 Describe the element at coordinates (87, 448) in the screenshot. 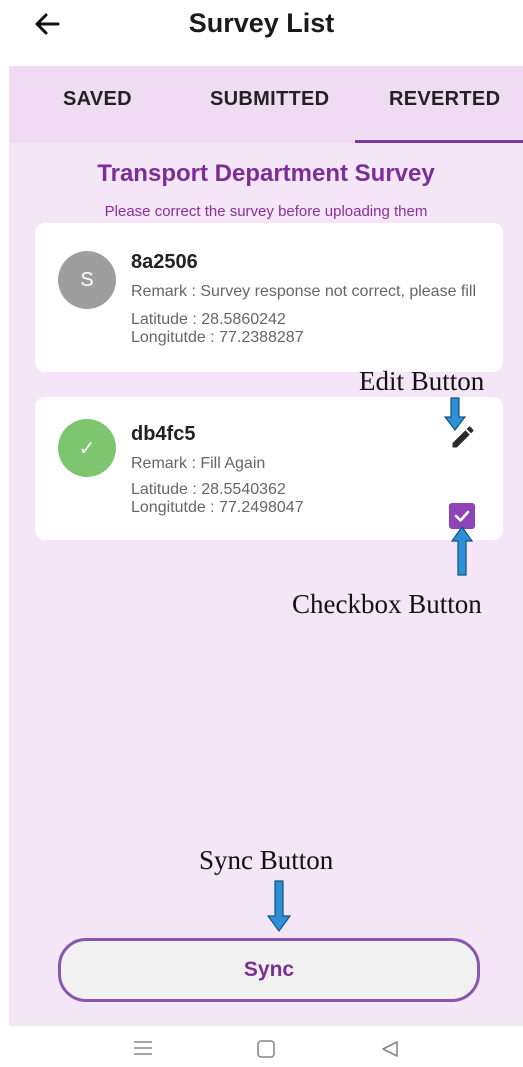

I see `avatar: ✓` at that location.